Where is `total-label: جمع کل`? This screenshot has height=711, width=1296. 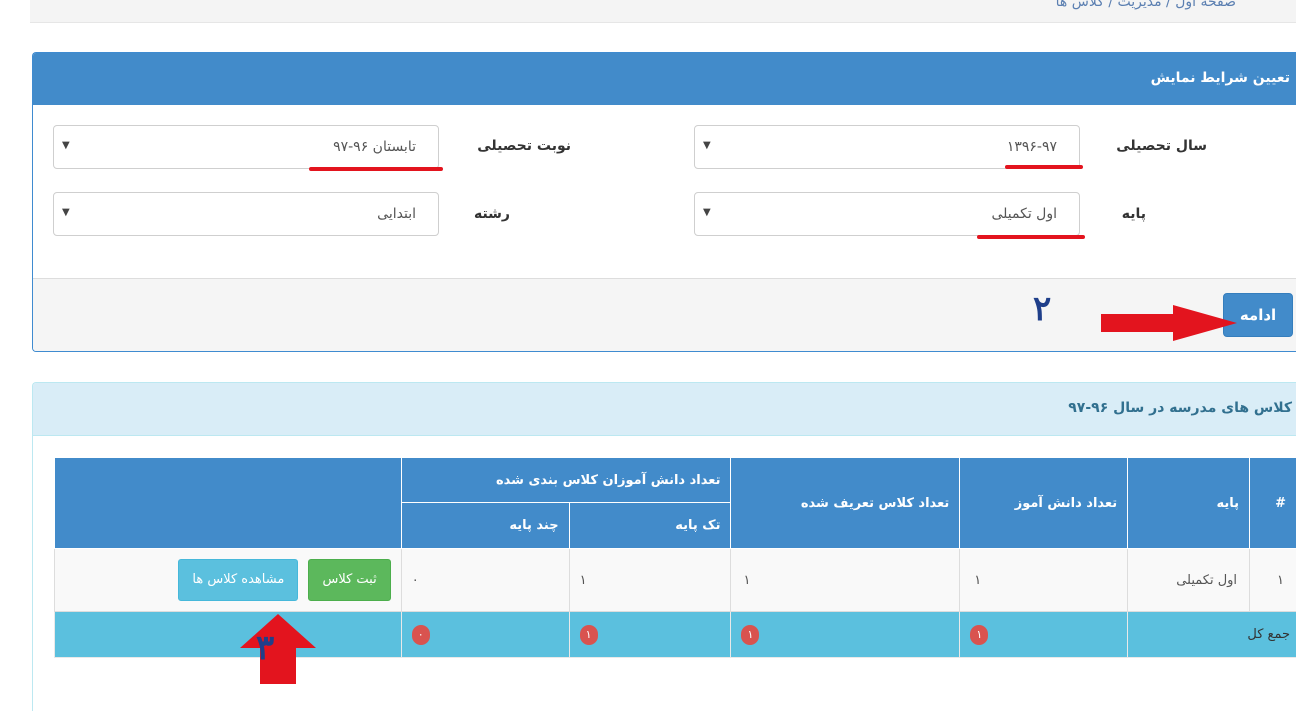 total-label: جمع کل is located at coordinates (1211, 634).